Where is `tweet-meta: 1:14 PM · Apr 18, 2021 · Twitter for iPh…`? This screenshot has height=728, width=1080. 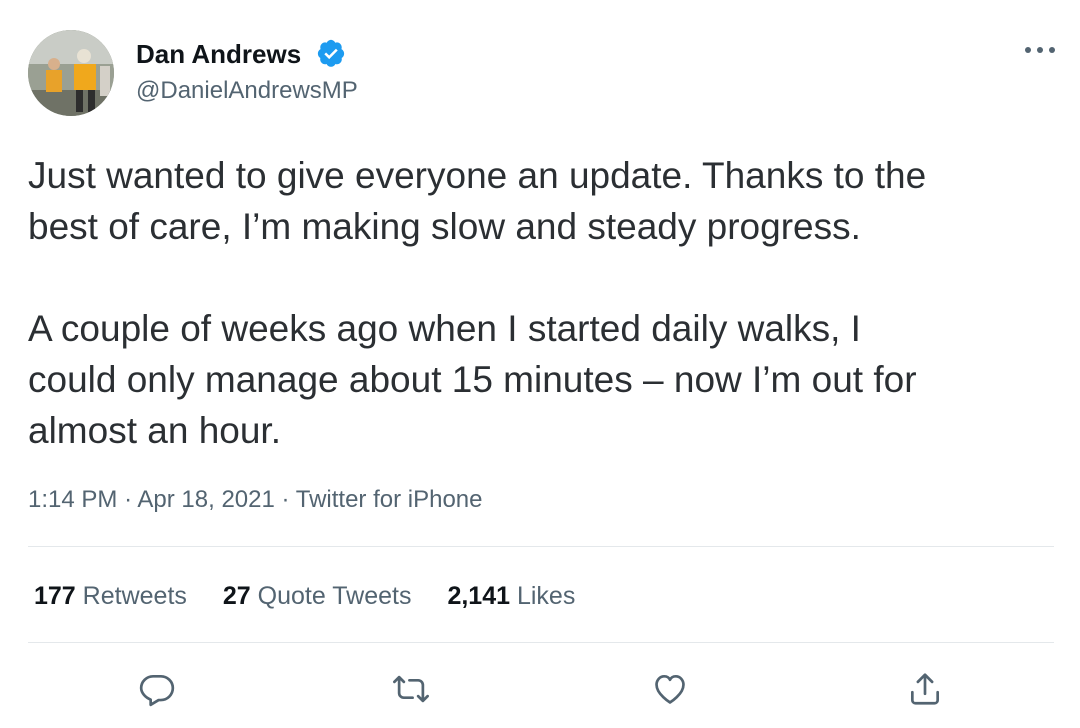 tweet-meta: 1:14 PM · Apr 18, 2021 · Twitter for iPh… is located at coordinates (255, 500).